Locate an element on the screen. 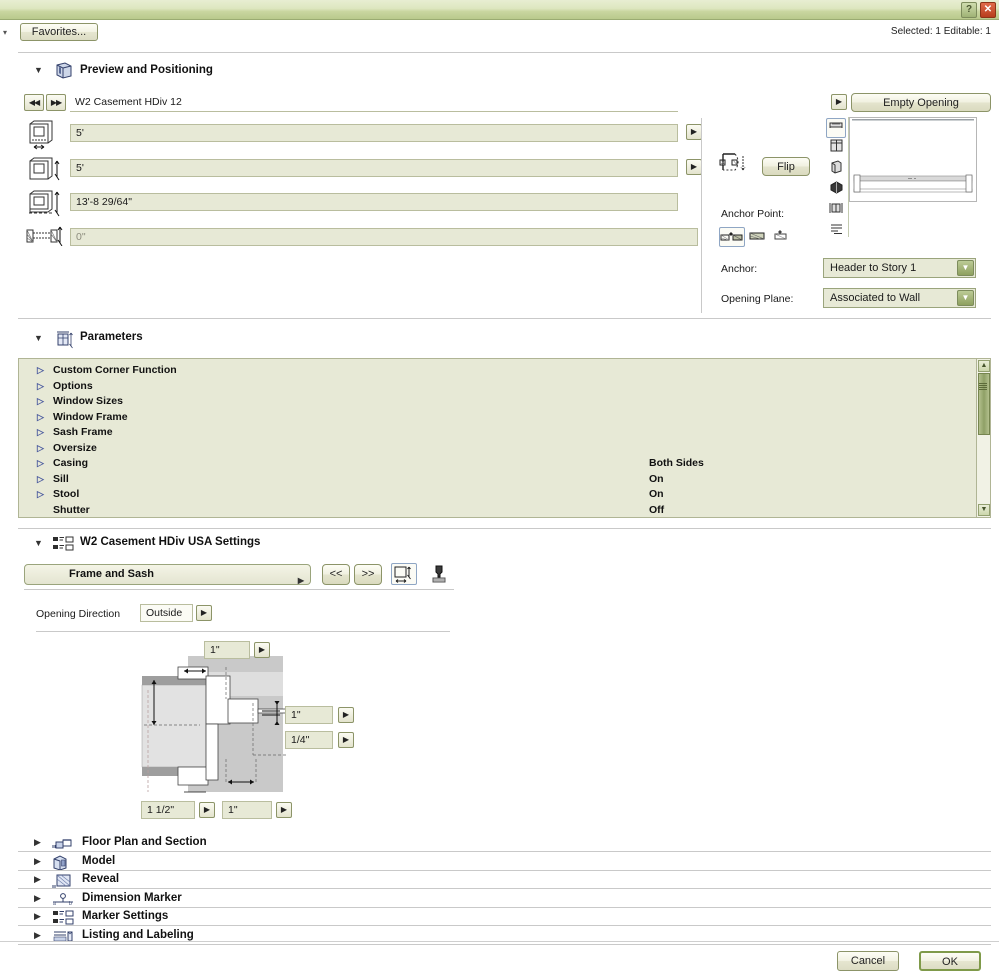  width-spinner: ▶ is located at coordinates (694, 132).